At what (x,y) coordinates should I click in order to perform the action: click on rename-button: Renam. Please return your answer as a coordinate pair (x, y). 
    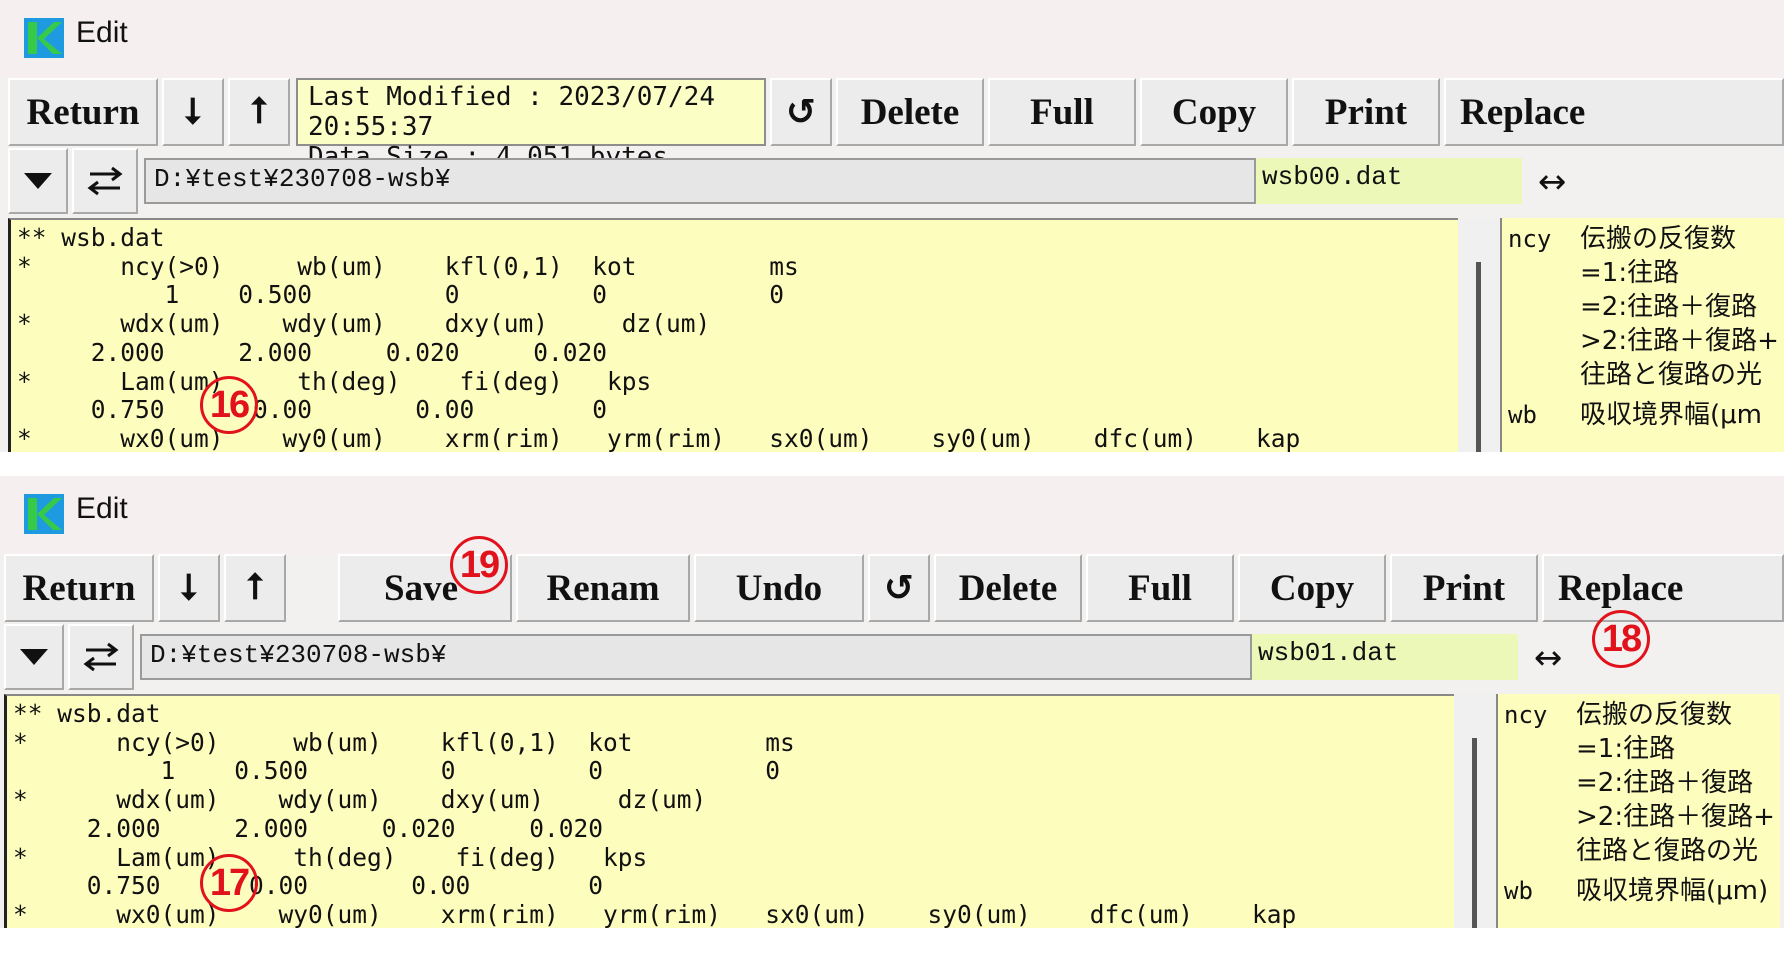
    Looking at the image, I should click on (603, 588).